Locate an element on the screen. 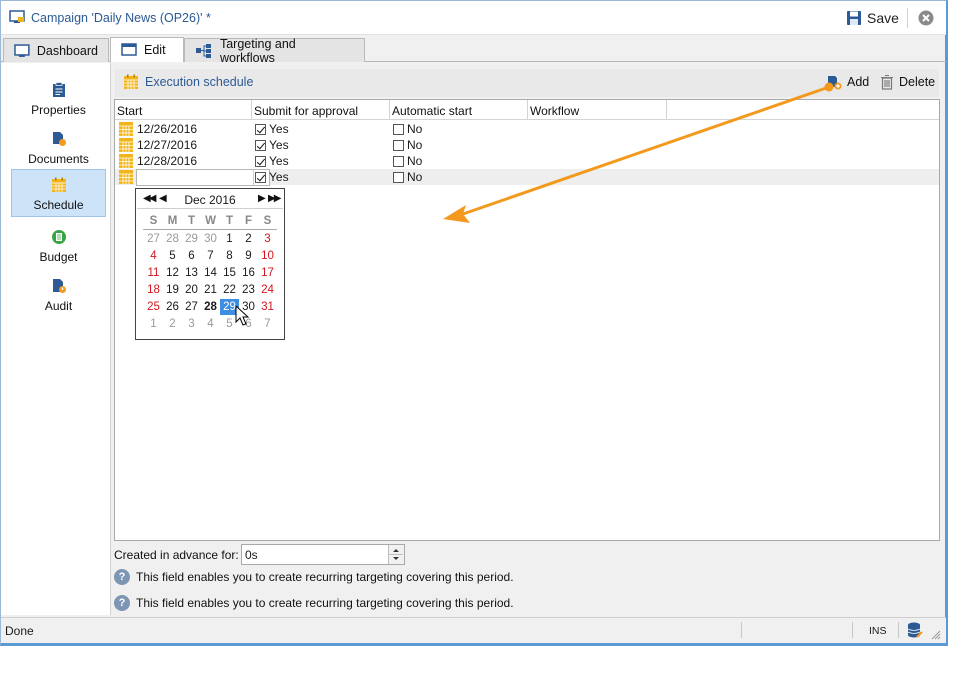 Image resolution: width=980 pixels, height=674 pixels. table-row-editing: Yes No is located at coordinates (527, 177).